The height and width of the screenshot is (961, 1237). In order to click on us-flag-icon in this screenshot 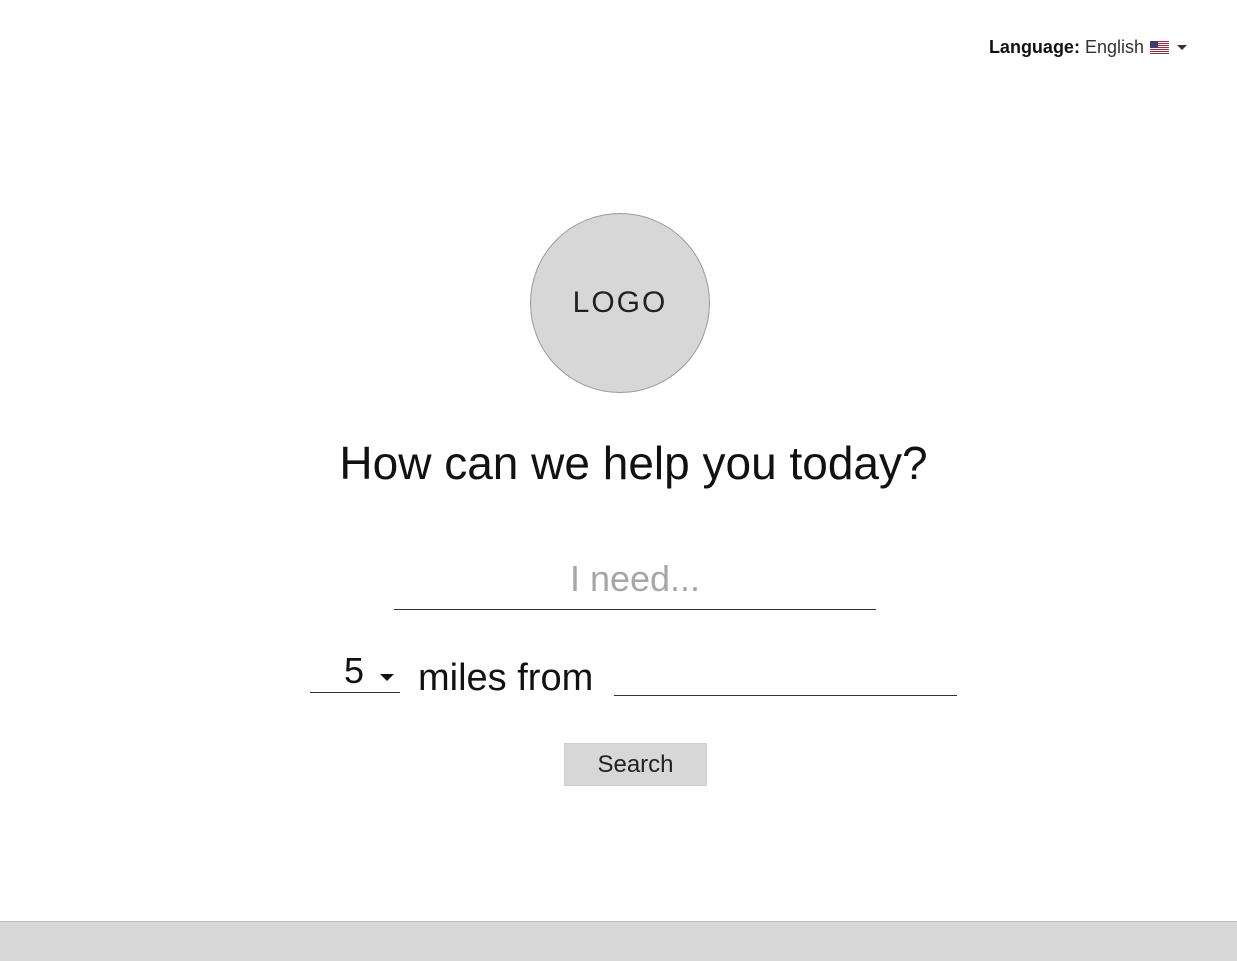, I will do `click(1159, 47)`.